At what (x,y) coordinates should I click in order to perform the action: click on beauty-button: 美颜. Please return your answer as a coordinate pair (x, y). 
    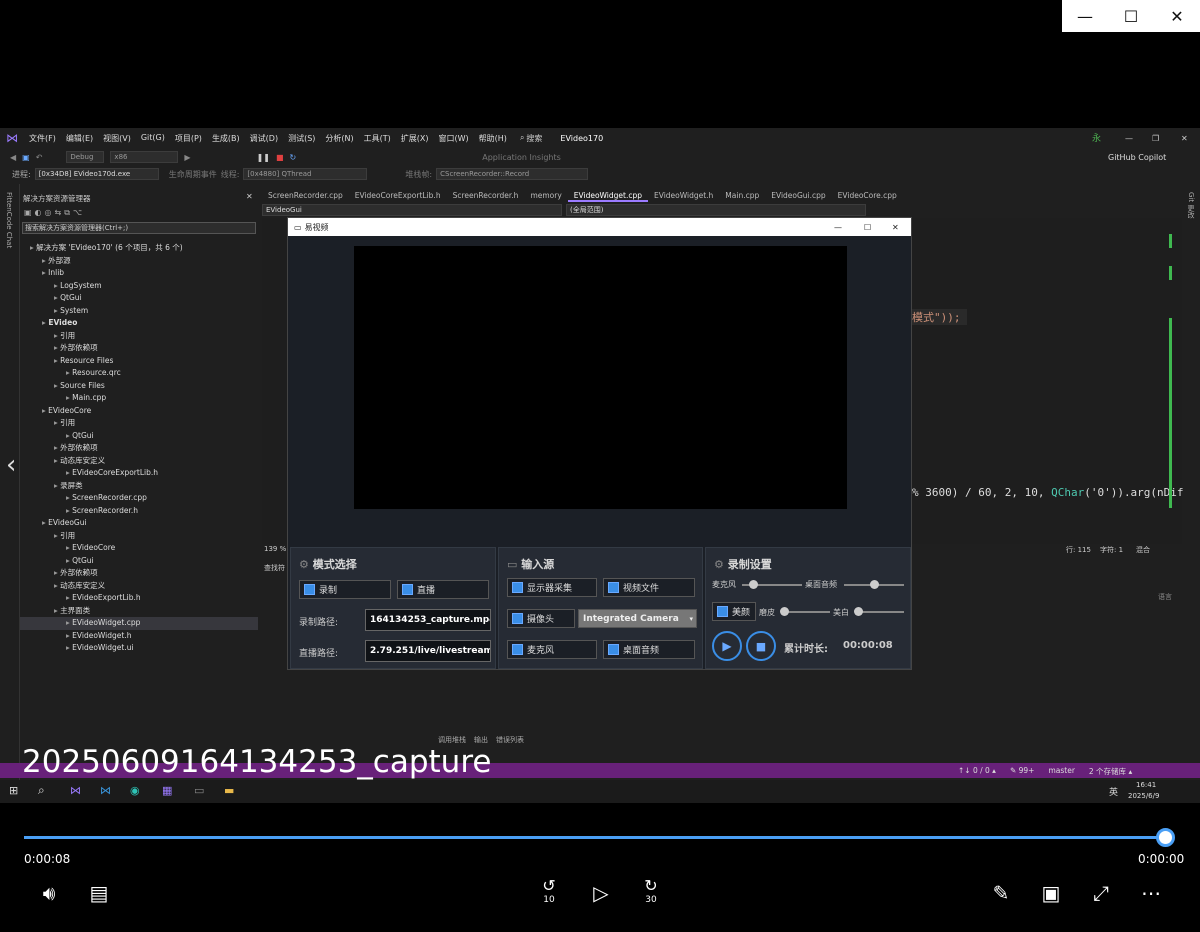
    Looking at the image, I should click on (734, 611).